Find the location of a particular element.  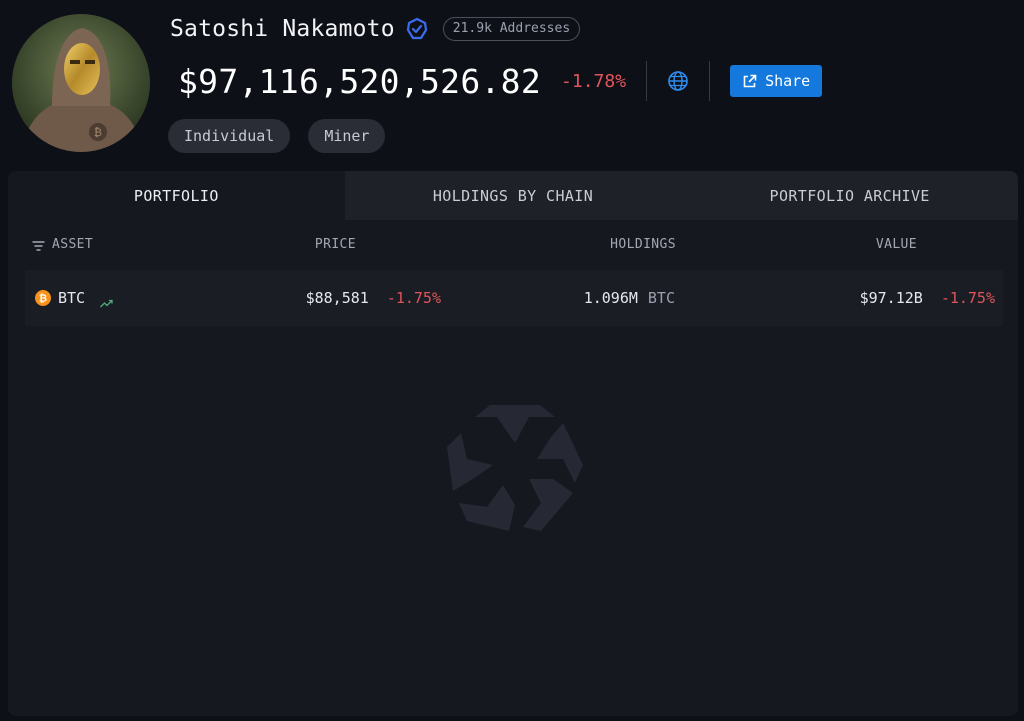

holding-value: $97.12B is located at coordinates (891, 298).